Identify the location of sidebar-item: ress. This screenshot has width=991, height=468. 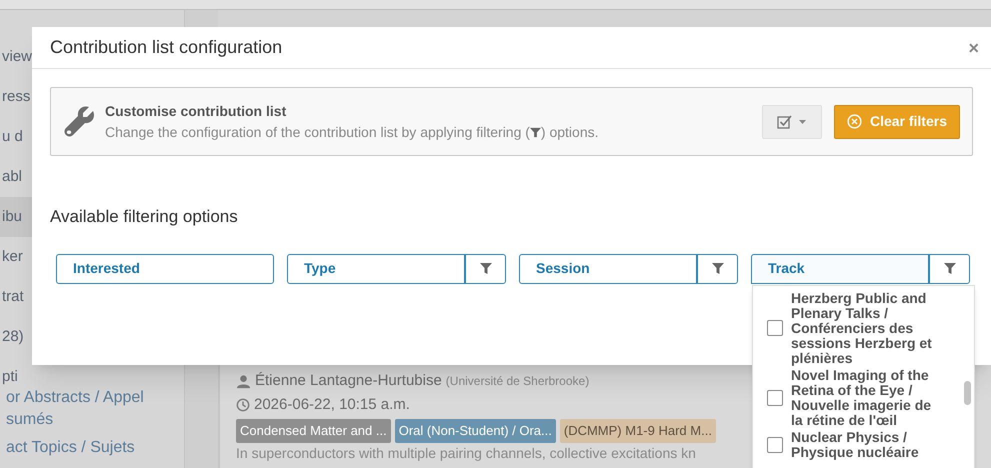
(16, 97).